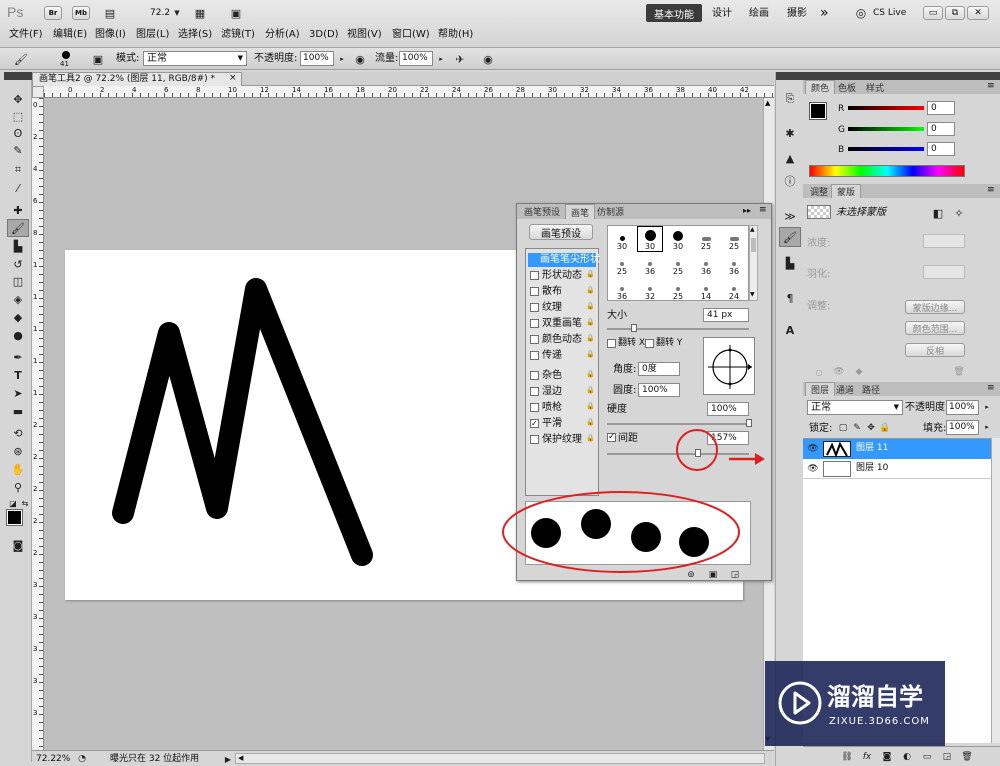  What do you see at coordinates (728, 409) in the screenshot?
I see `hardness-input: 100%` at bounding box center [728, 409].